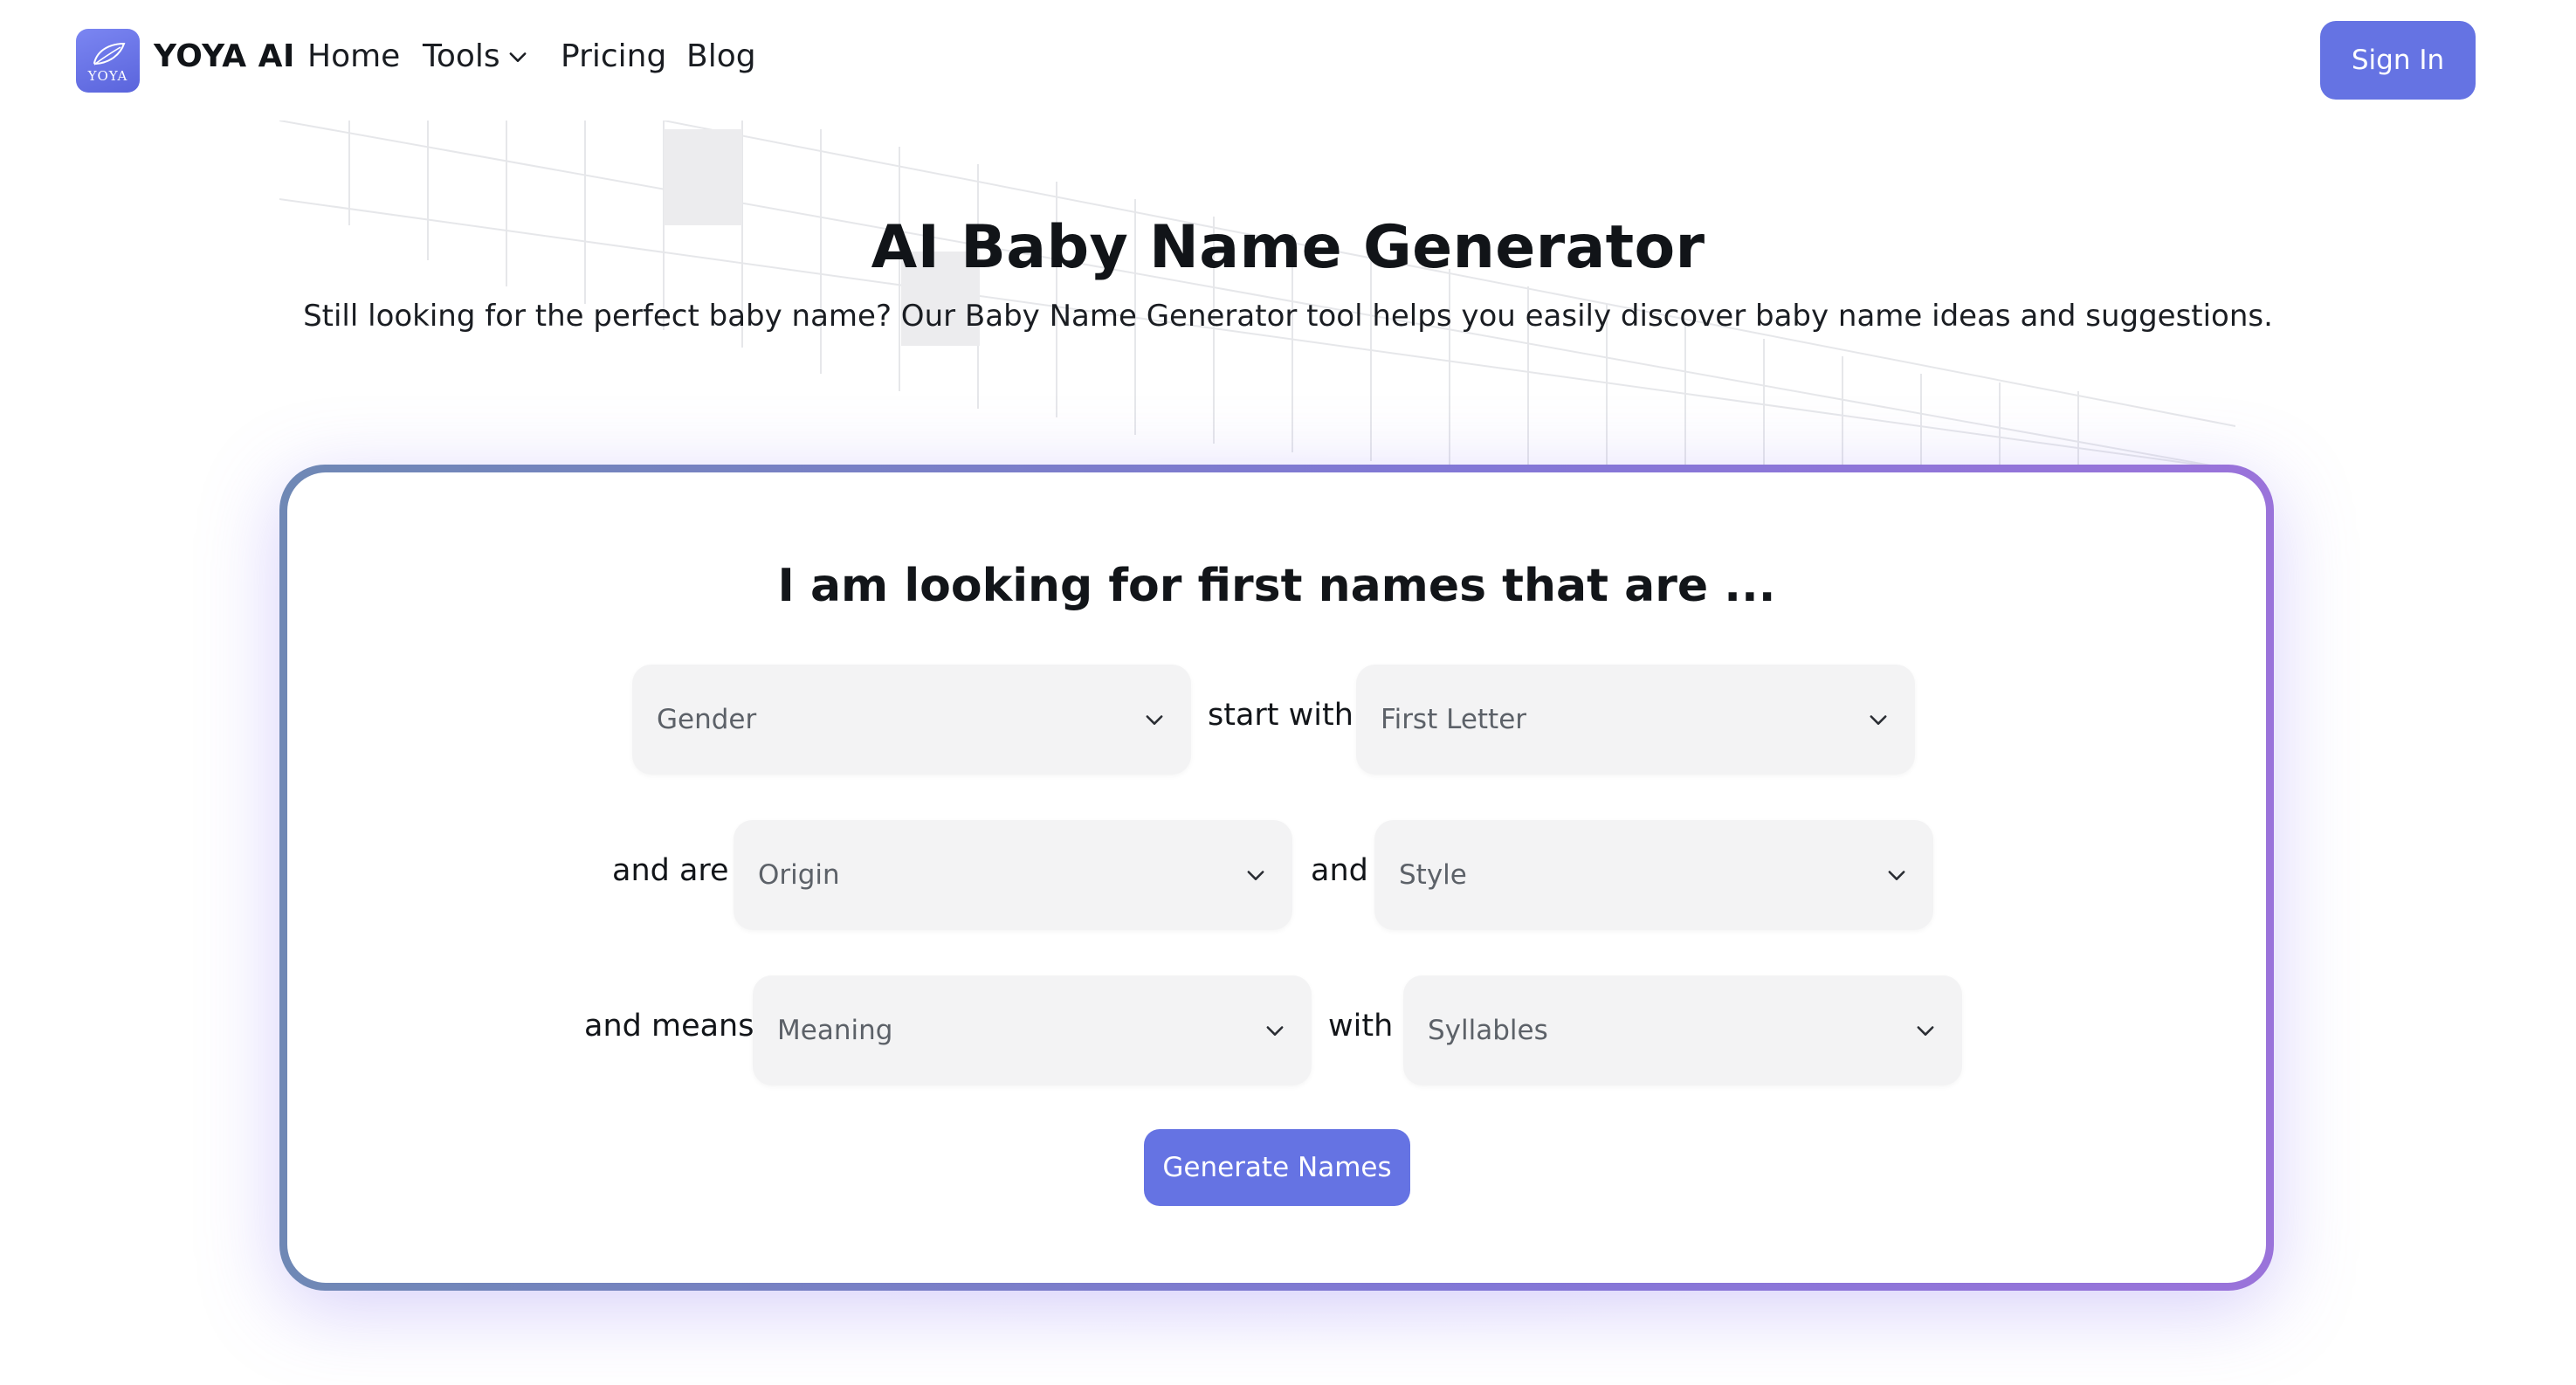  Describe the element at coordinates (799, 875) in the screenshot. I see `origin-select-value: Origin` at that location.